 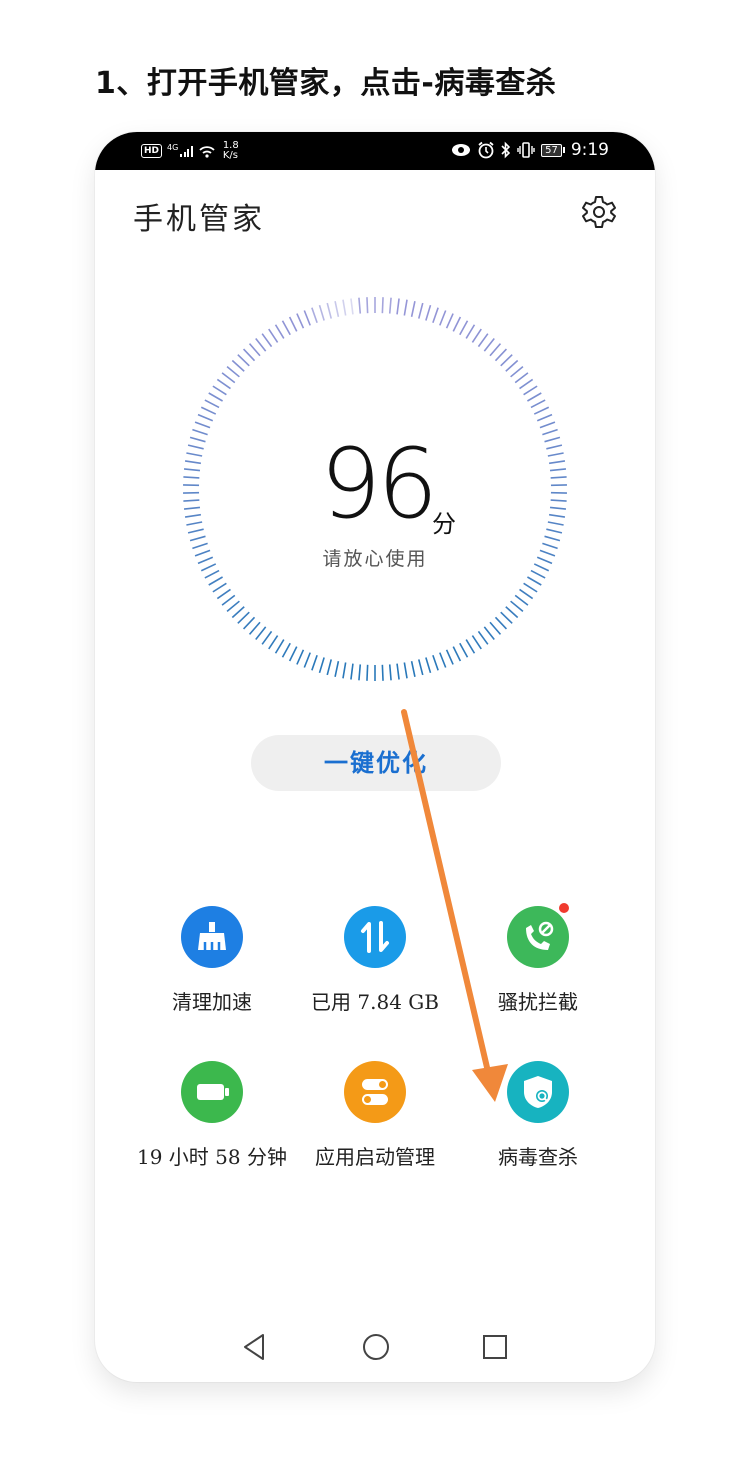 I want to click on tool-label: 清理加速, so click(x=212, y=1002).